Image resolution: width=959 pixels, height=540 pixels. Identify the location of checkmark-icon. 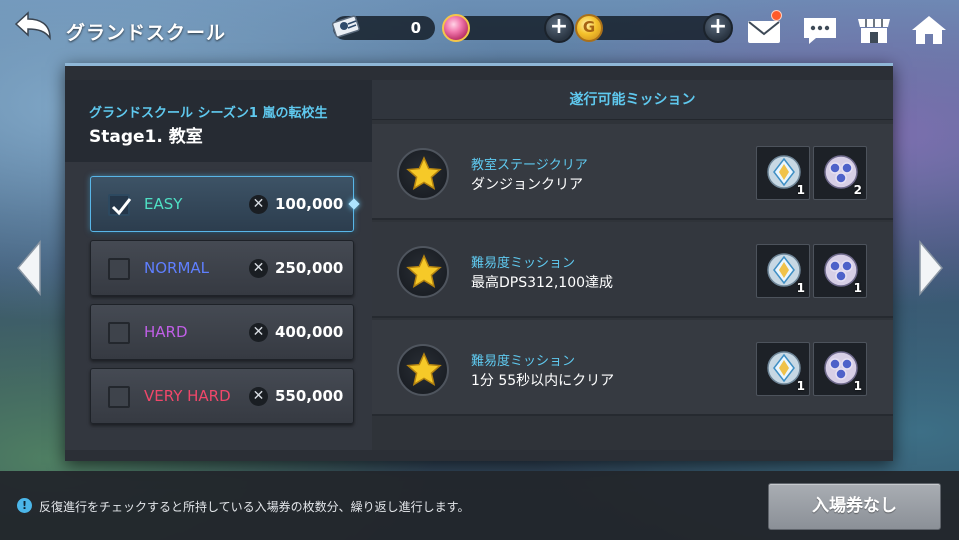
(121, 207).